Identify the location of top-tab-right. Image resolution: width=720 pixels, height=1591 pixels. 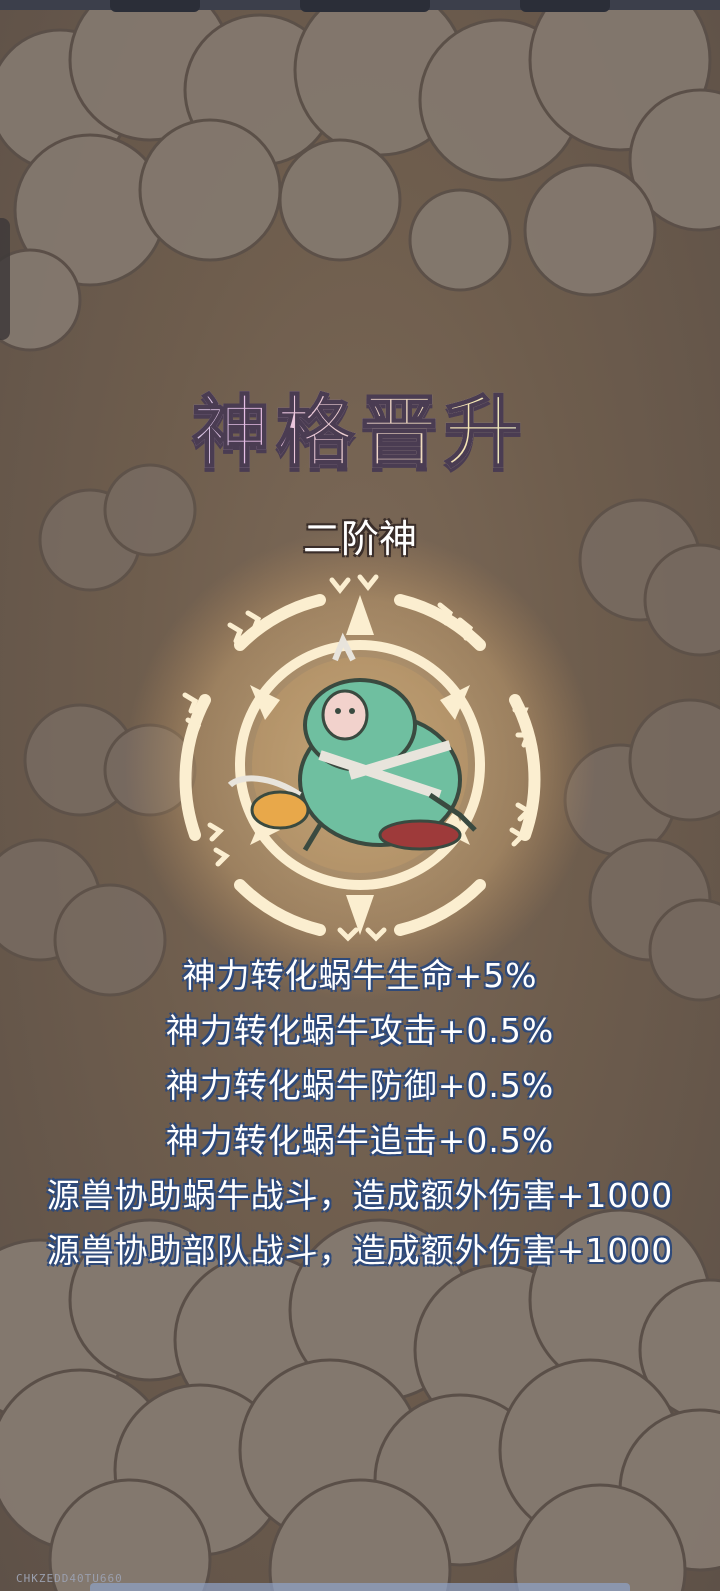
(565, 6).